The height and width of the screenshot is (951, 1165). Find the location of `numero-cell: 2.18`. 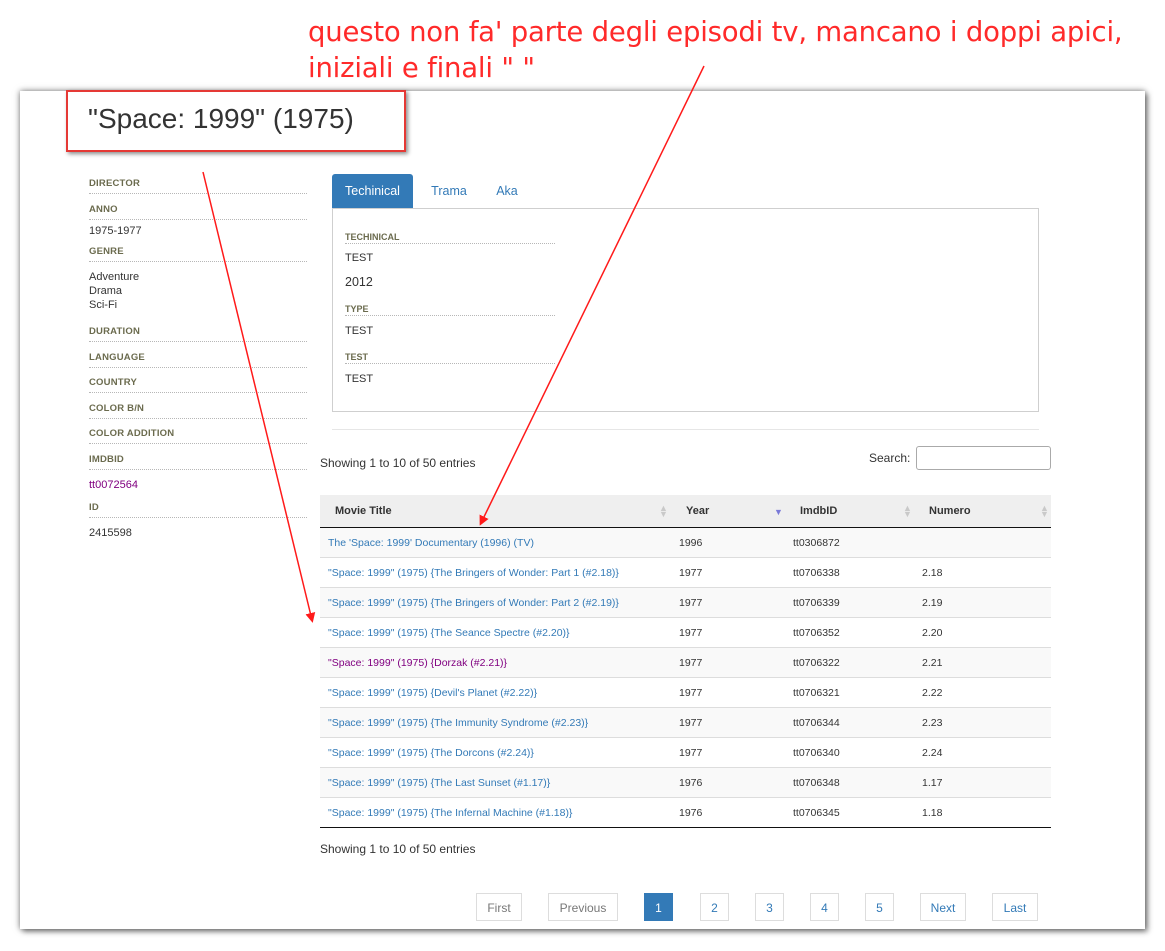

numero-cell: 2.18 is located at coordinates (932, 573).